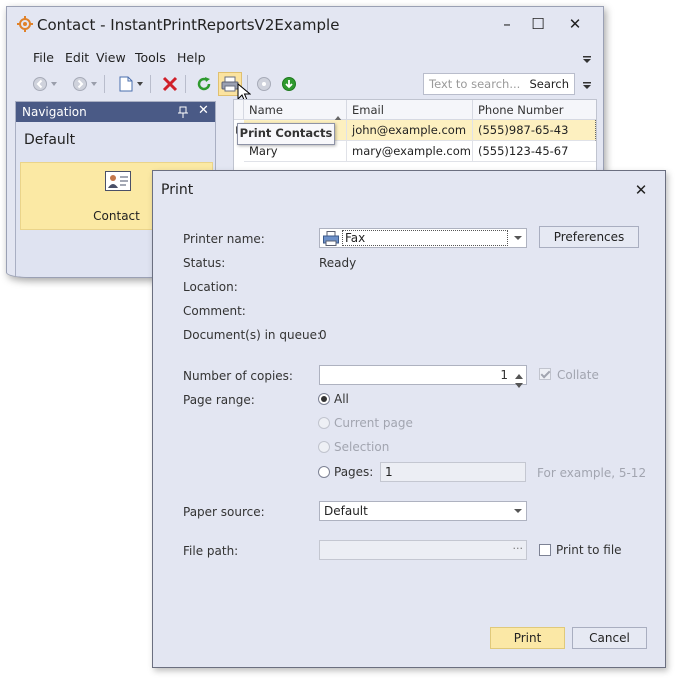 This screenshot has height=684, width=679. Describe the element at coordinates (545, 550) in the screenshot. I see `print-to-file-checkbox` at that location.